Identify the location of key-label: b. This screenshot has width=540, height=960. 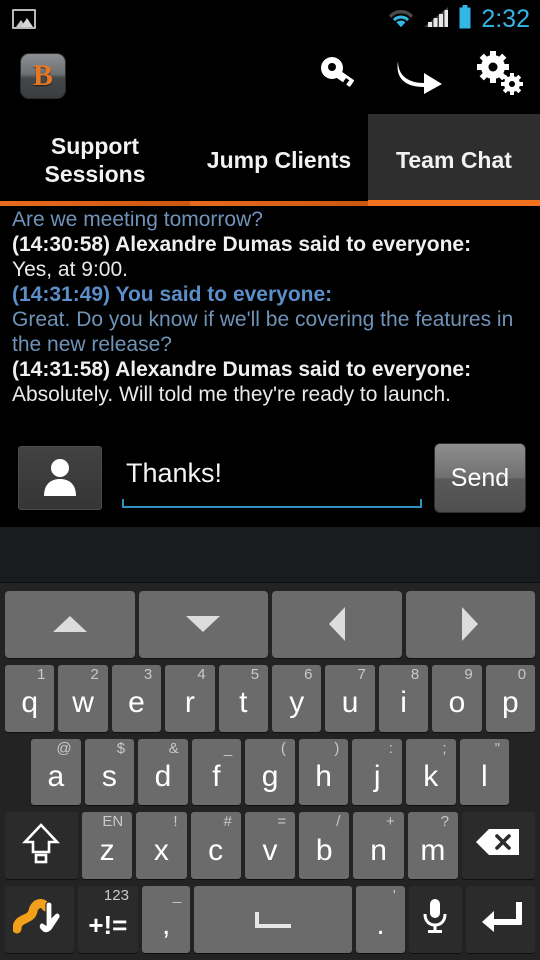
(324, 850).